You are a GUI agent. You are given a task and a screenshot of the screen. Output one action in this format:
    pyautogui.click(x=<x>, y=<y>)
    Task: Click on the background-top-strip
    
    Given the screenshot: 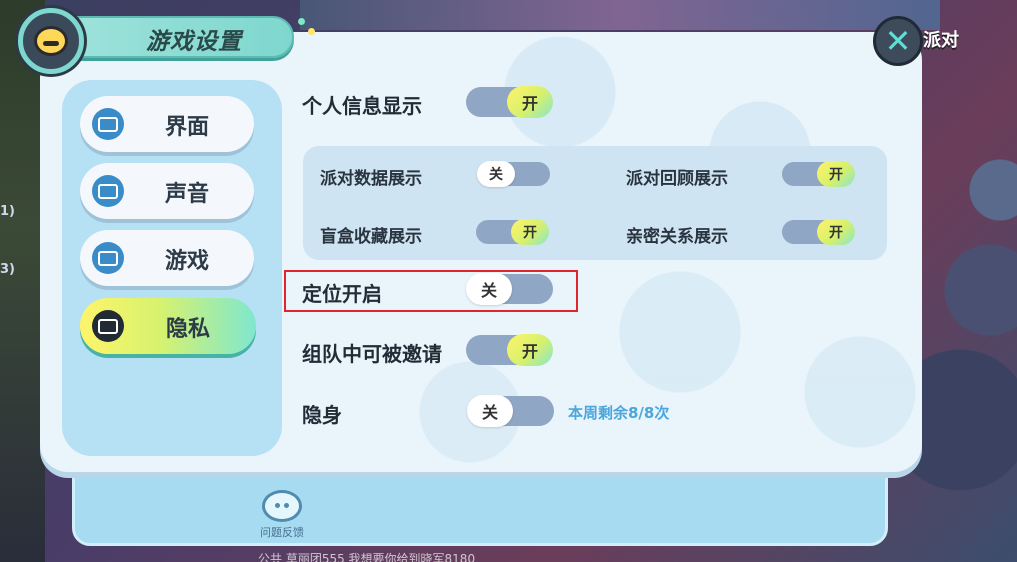 What is the action you would take?
    pyautogui.click(x=620, y=15)
    